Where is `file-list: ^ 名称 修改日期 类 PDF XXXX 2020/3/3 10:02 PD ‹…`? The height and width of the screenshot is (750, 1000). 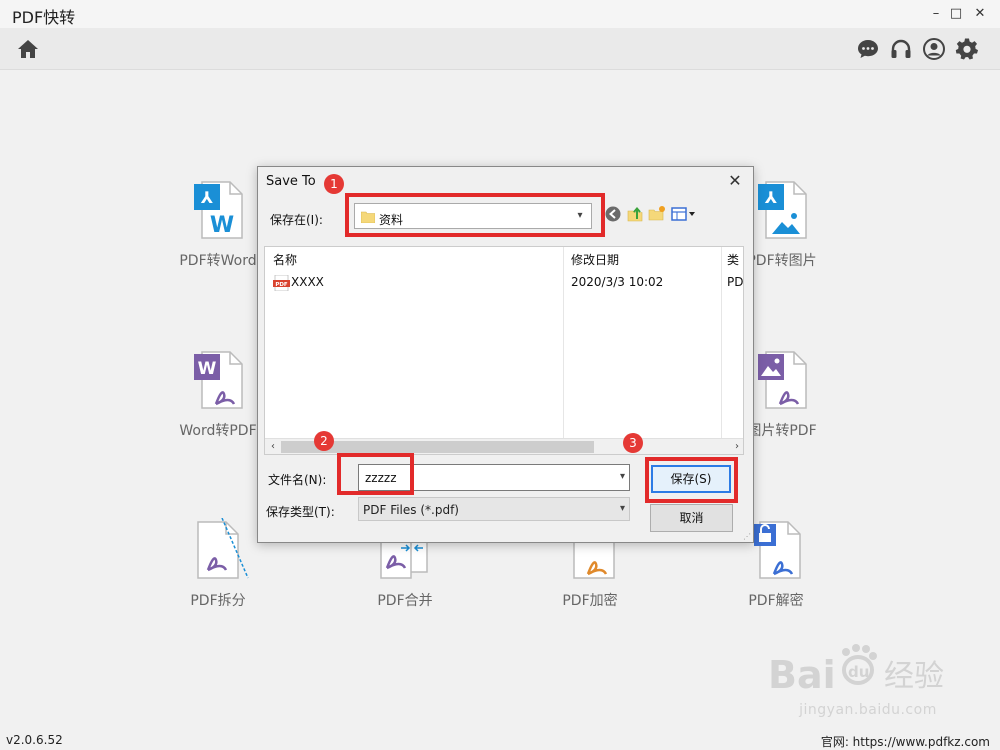 file-list: ^ 名称 修改日期 类 PDF XXXX 2020/3/3 10:02 PD ‹… is located at coordinates (504, 350).